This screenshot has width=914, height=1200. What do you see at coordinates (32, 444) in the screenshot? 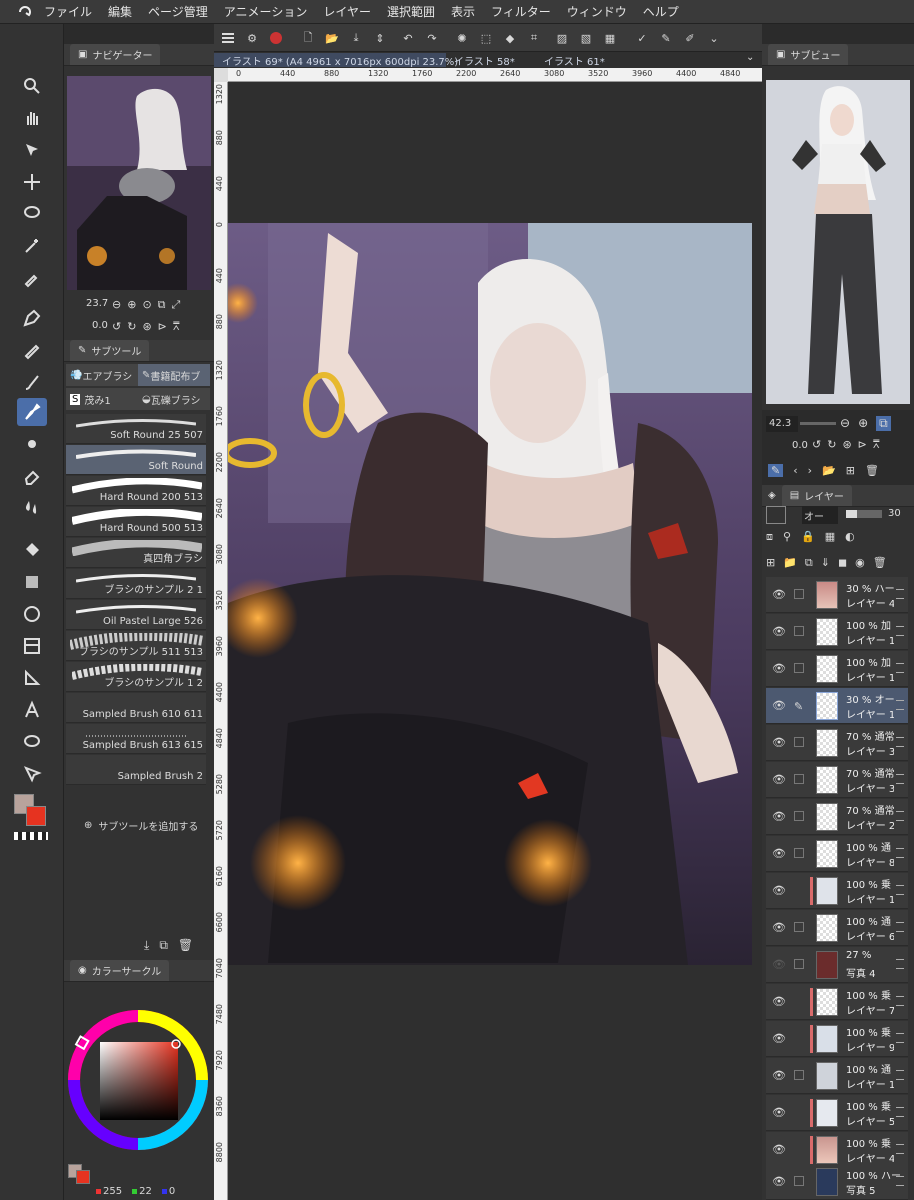
I see `decoration-tool-icon` at bounding box center [32, 444].